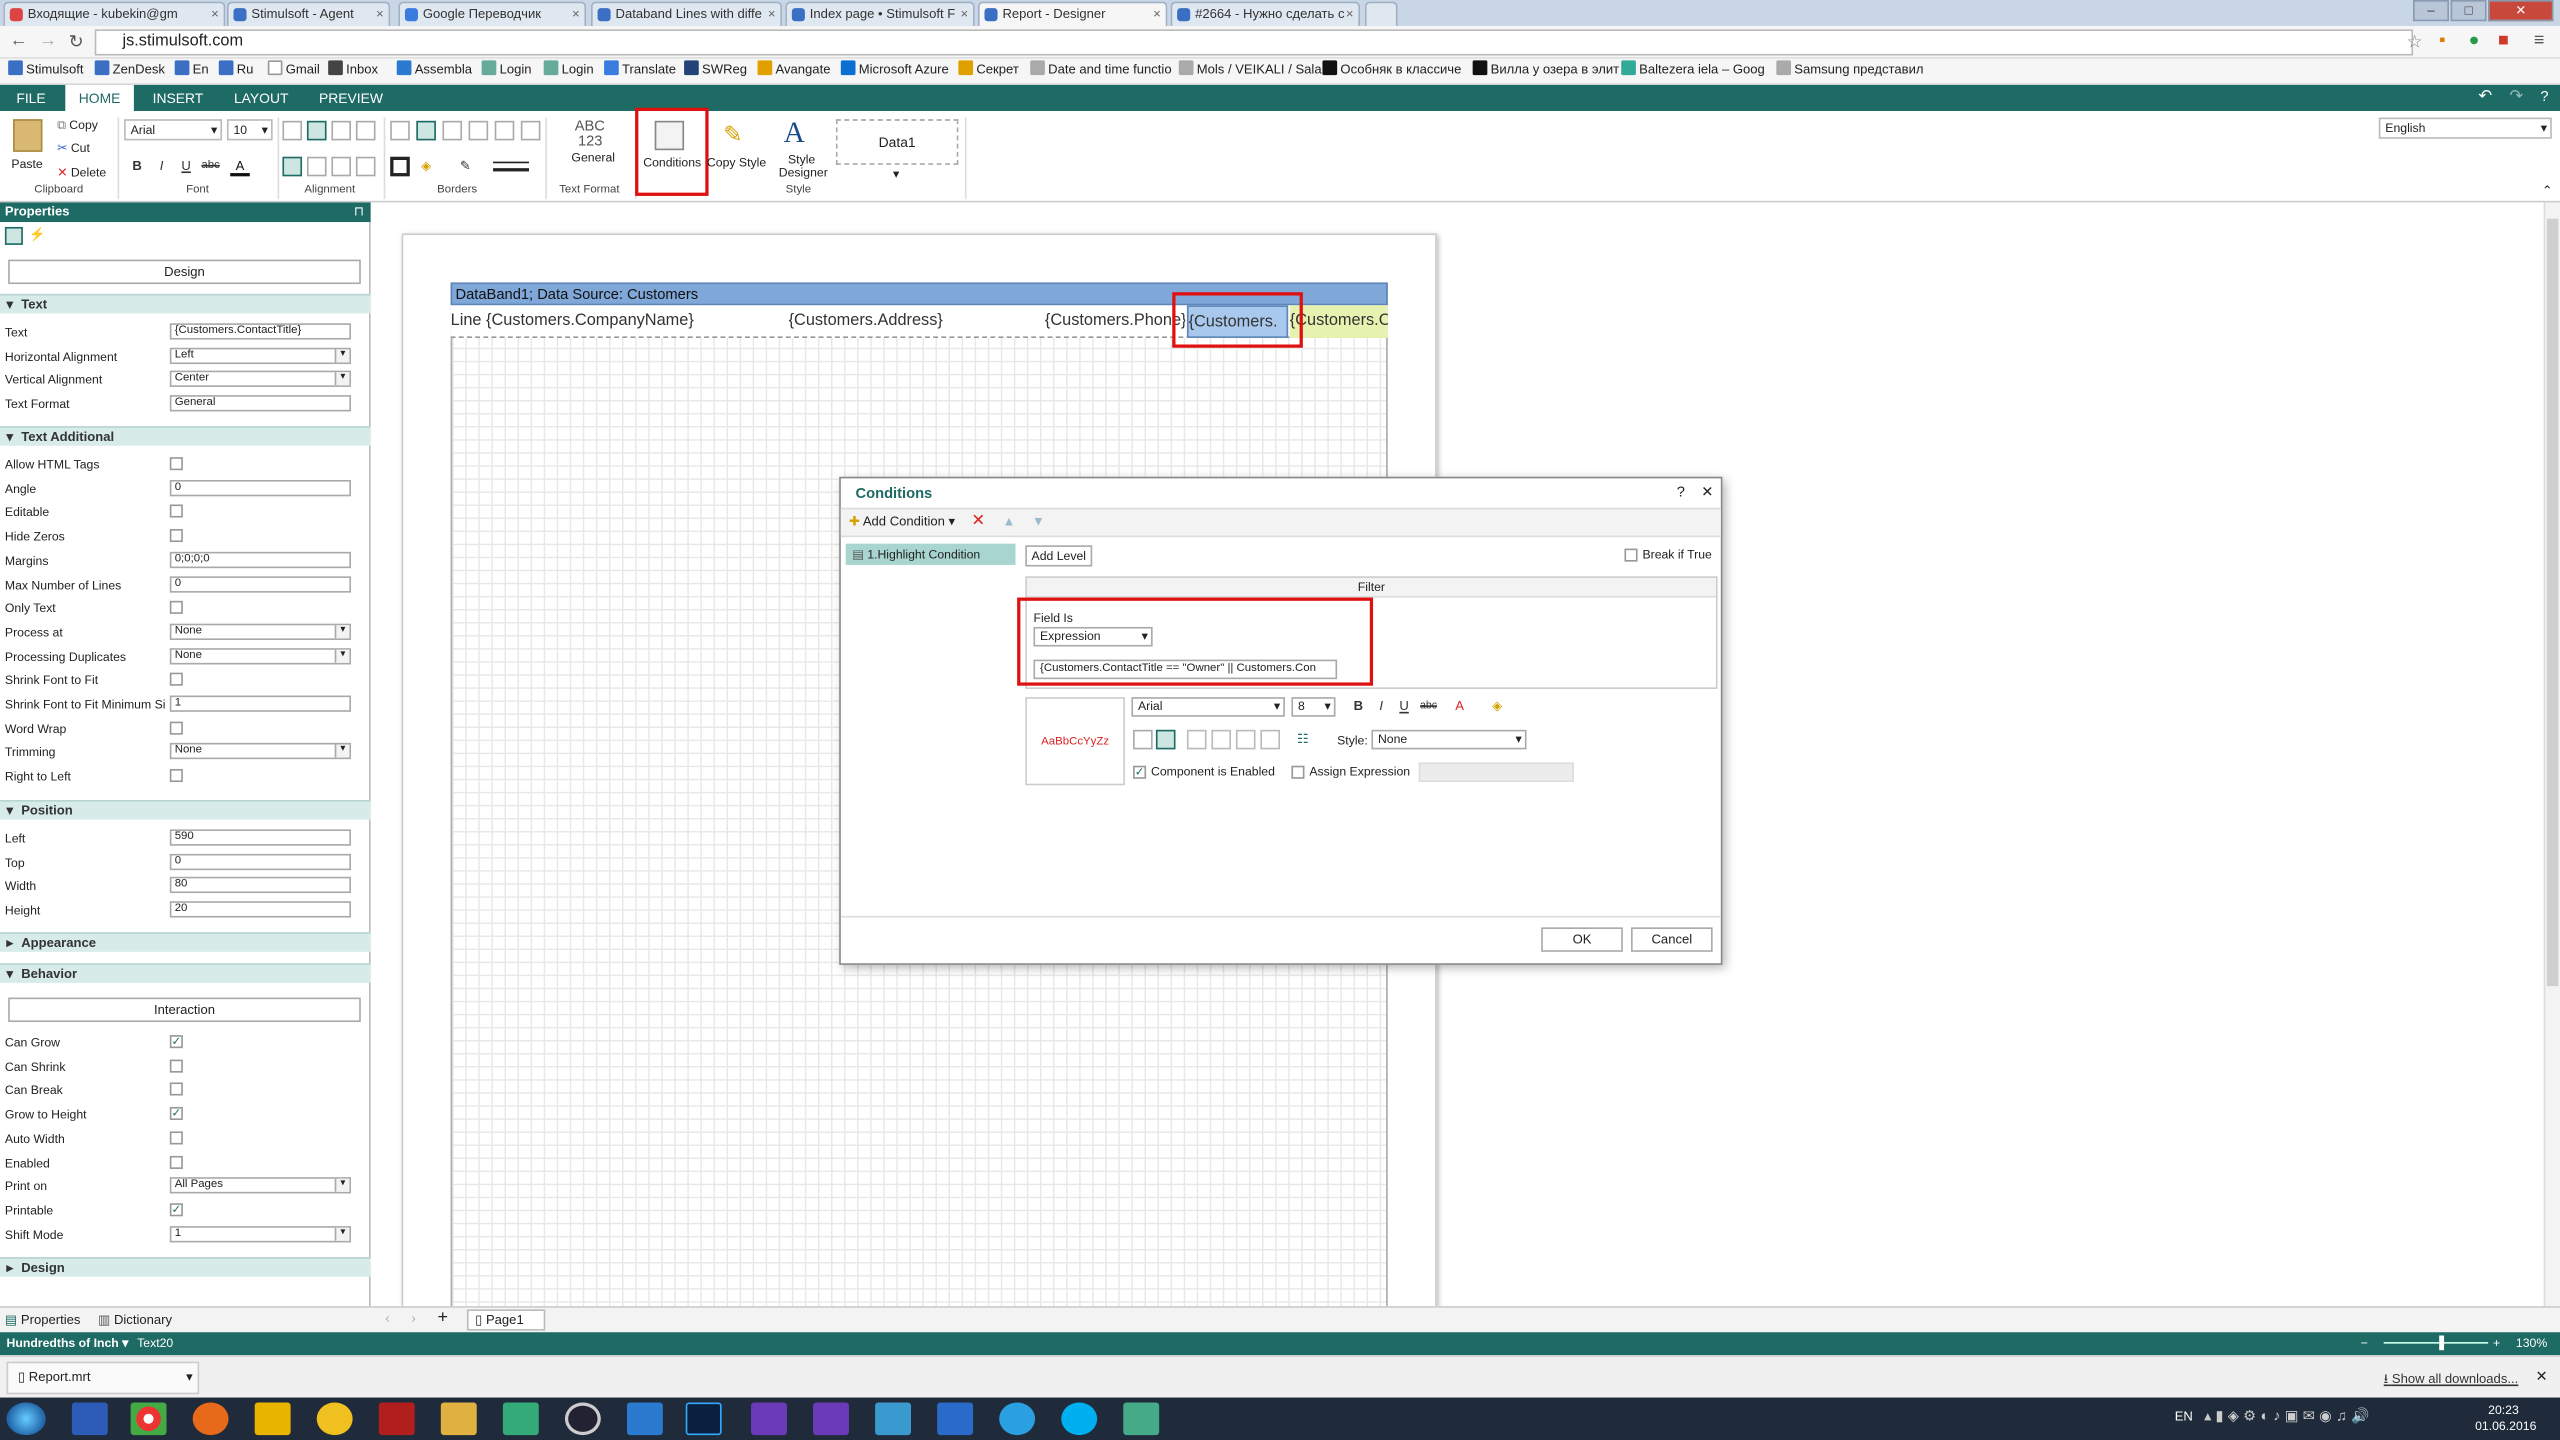 The image size is (2560, 1440). Describe the element at coordinates (2468, 11) in the screenshot. I see `maximize-button: □` at that location.